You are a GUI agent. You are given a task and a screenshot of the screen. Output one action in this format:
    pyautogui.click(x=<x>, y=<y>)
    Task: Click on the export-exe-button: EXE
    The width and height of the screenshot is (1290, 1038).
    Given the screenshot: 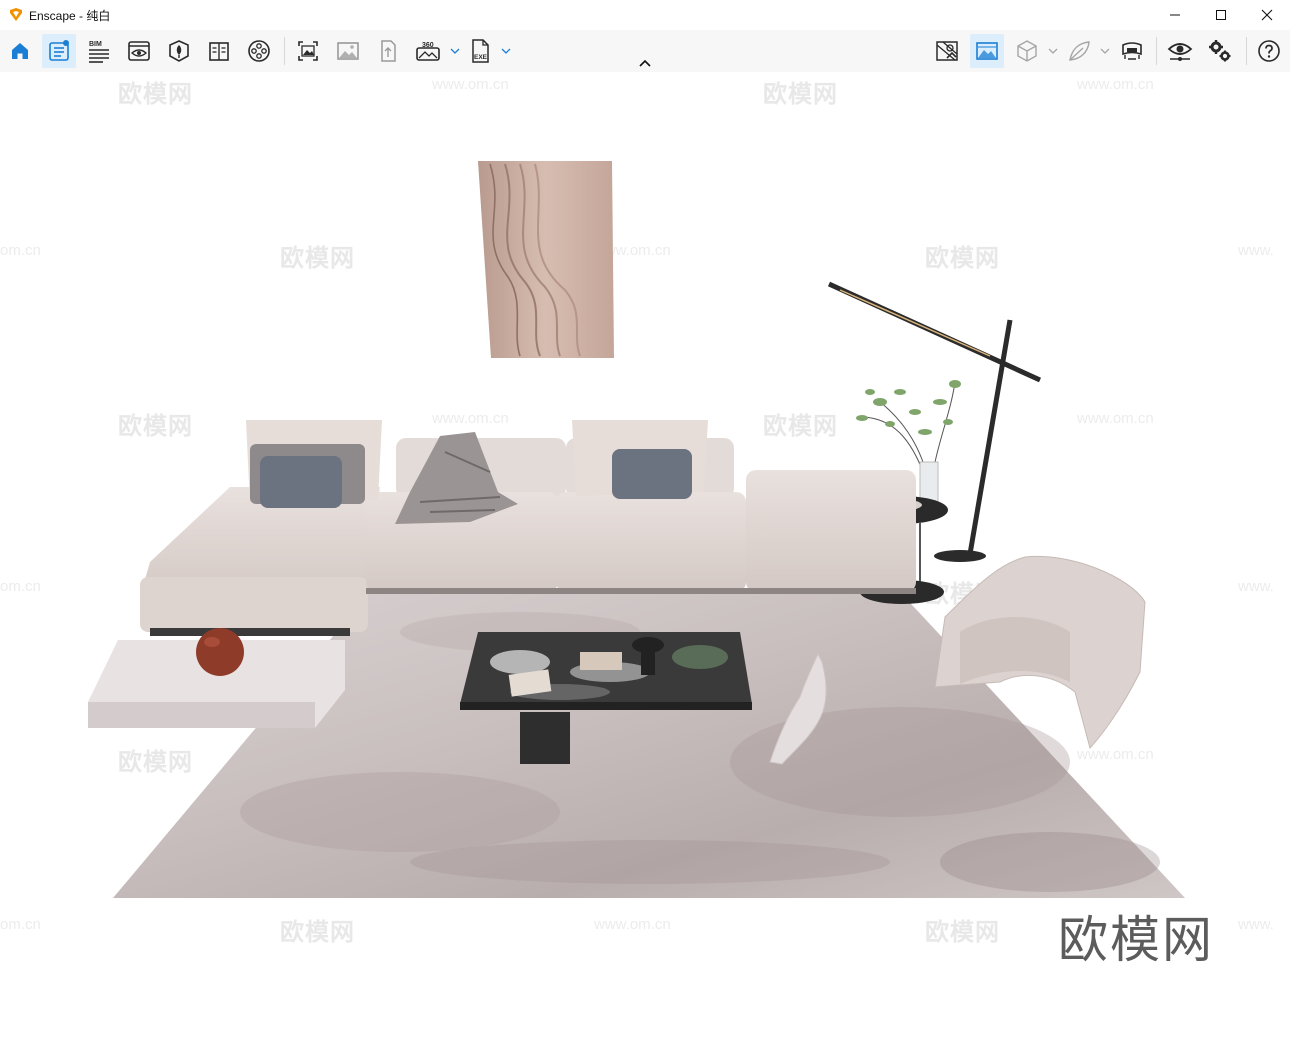 What is the action you would take?
    pyautogui.click(x=481, y=51)
    